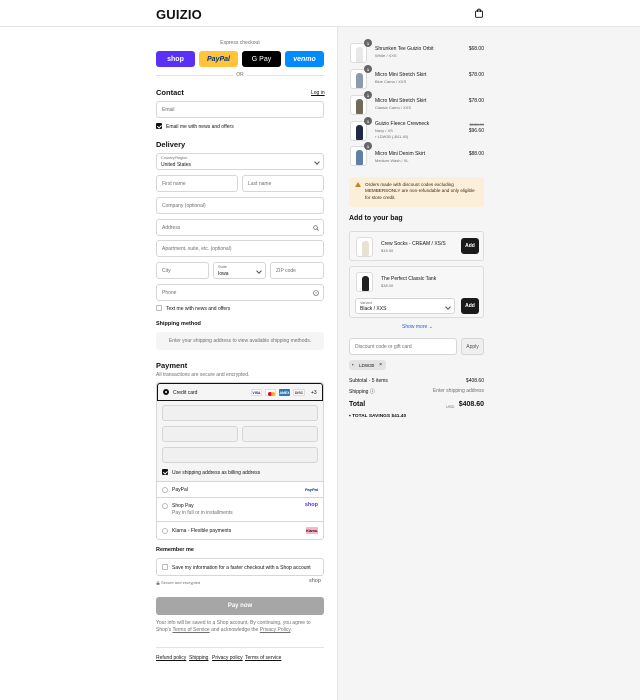 The image size is (640, 700). Describe the element at coordinates (166, 392) in the screenshot. I see `credit-card-radio` at that location.